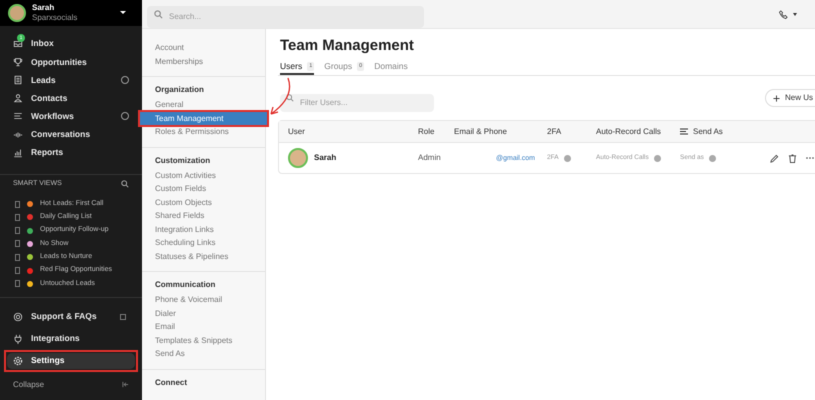 This screenshot has width=815, height=400. Describe the element at coordinates (18, 98) in the screenshot. I see `person-icon` at that location.